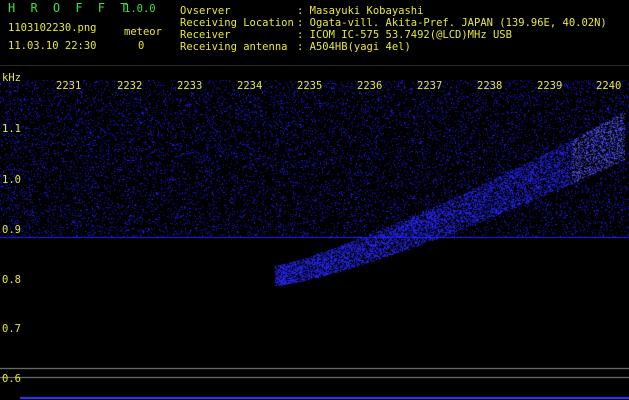  Describe the element at coordinates (609, 86) in the screenshot. I see `x-tick-label: 2240` at that location.